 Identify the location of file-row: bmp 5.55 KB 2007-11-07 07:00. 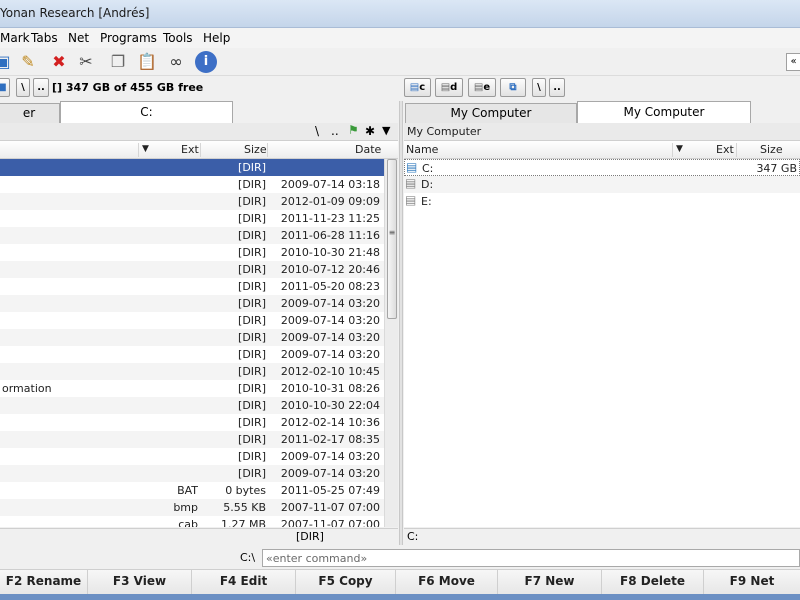
(192, 507).